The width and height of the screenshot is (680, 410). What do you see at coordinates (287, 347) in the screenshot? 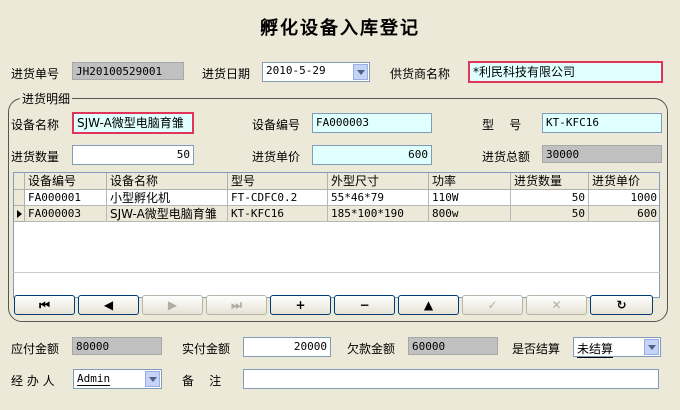
I see `paid-input: 20000` at bounding box center [287, 347].